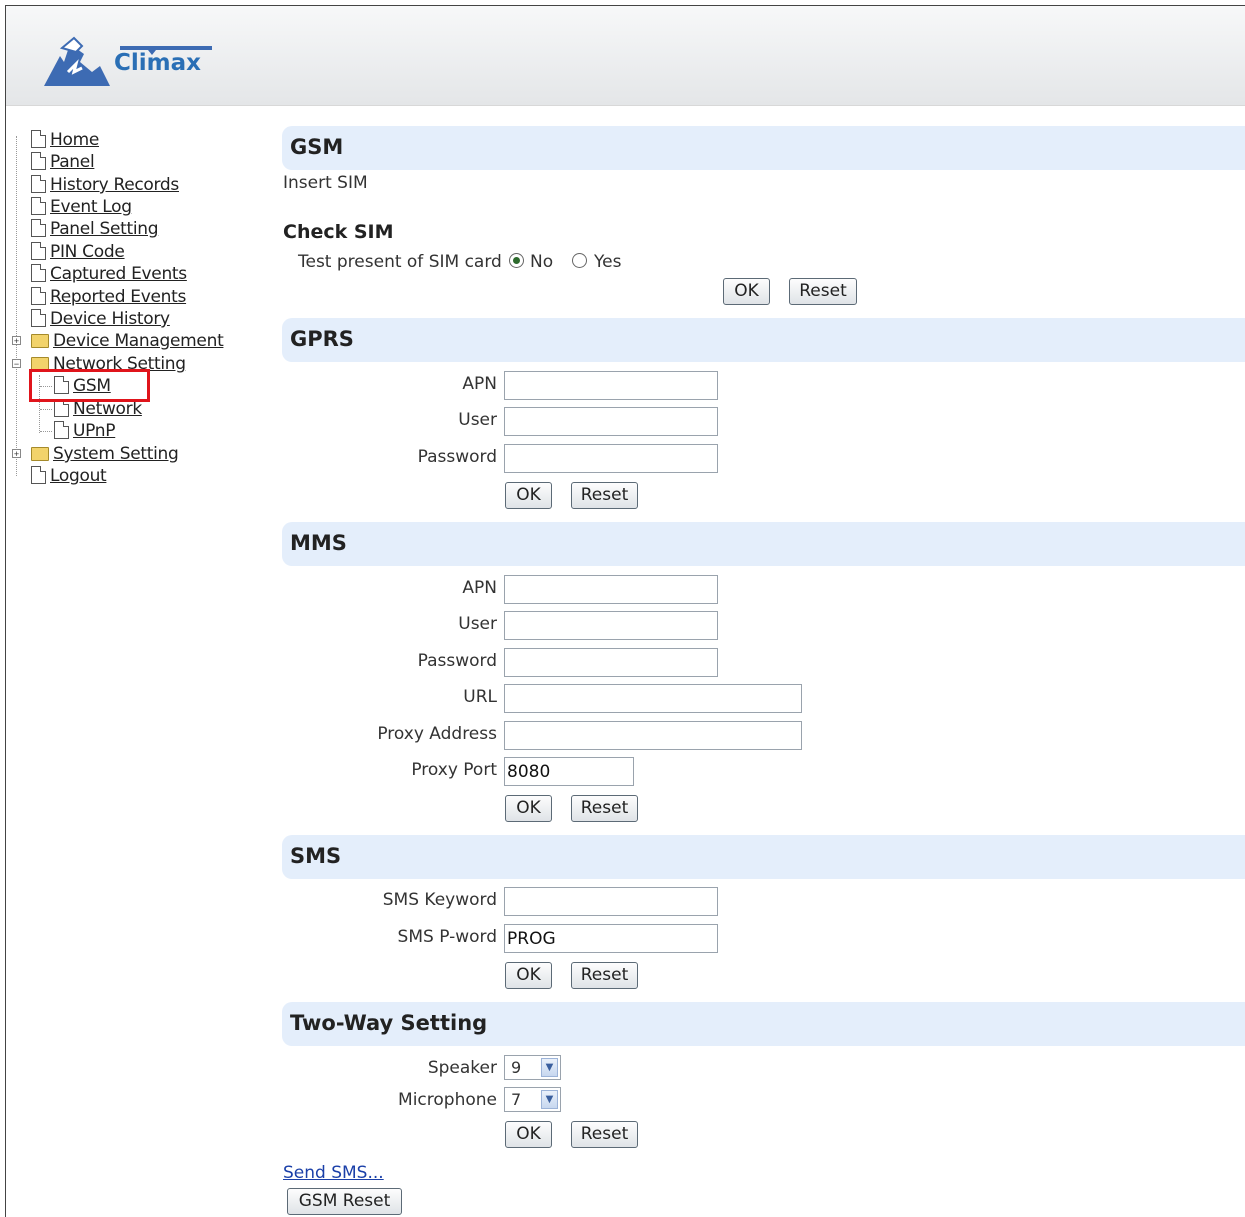 The image size is (1245, 1217). I want to click on logo-text: Climax, so click(157, 63).